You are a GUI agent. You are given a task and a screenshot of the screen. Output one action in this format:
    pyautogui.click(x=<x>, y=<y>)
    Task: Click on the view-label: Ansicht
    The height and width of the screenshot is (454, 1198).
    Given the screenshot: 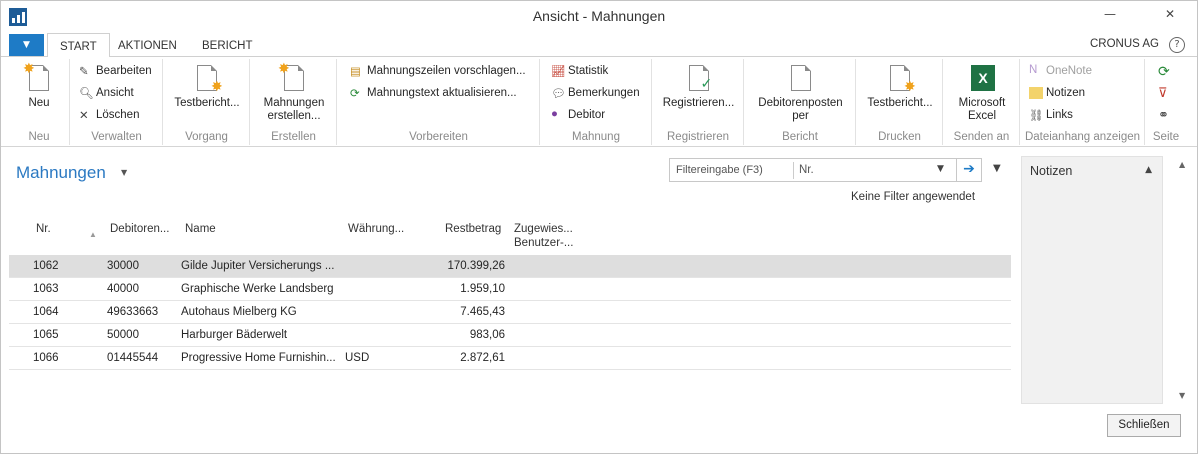 What is the action you would take?
    pyautogui.click(x=115, y=93)
    